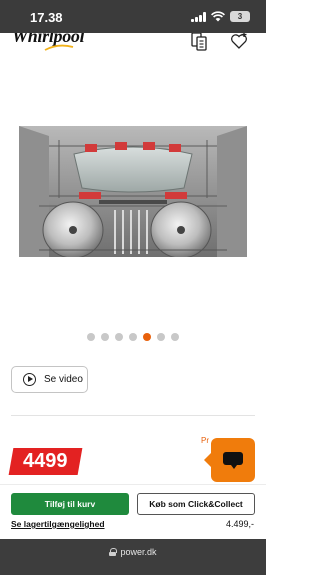  I want to click on status-indicators: 3, so click(220, 16).